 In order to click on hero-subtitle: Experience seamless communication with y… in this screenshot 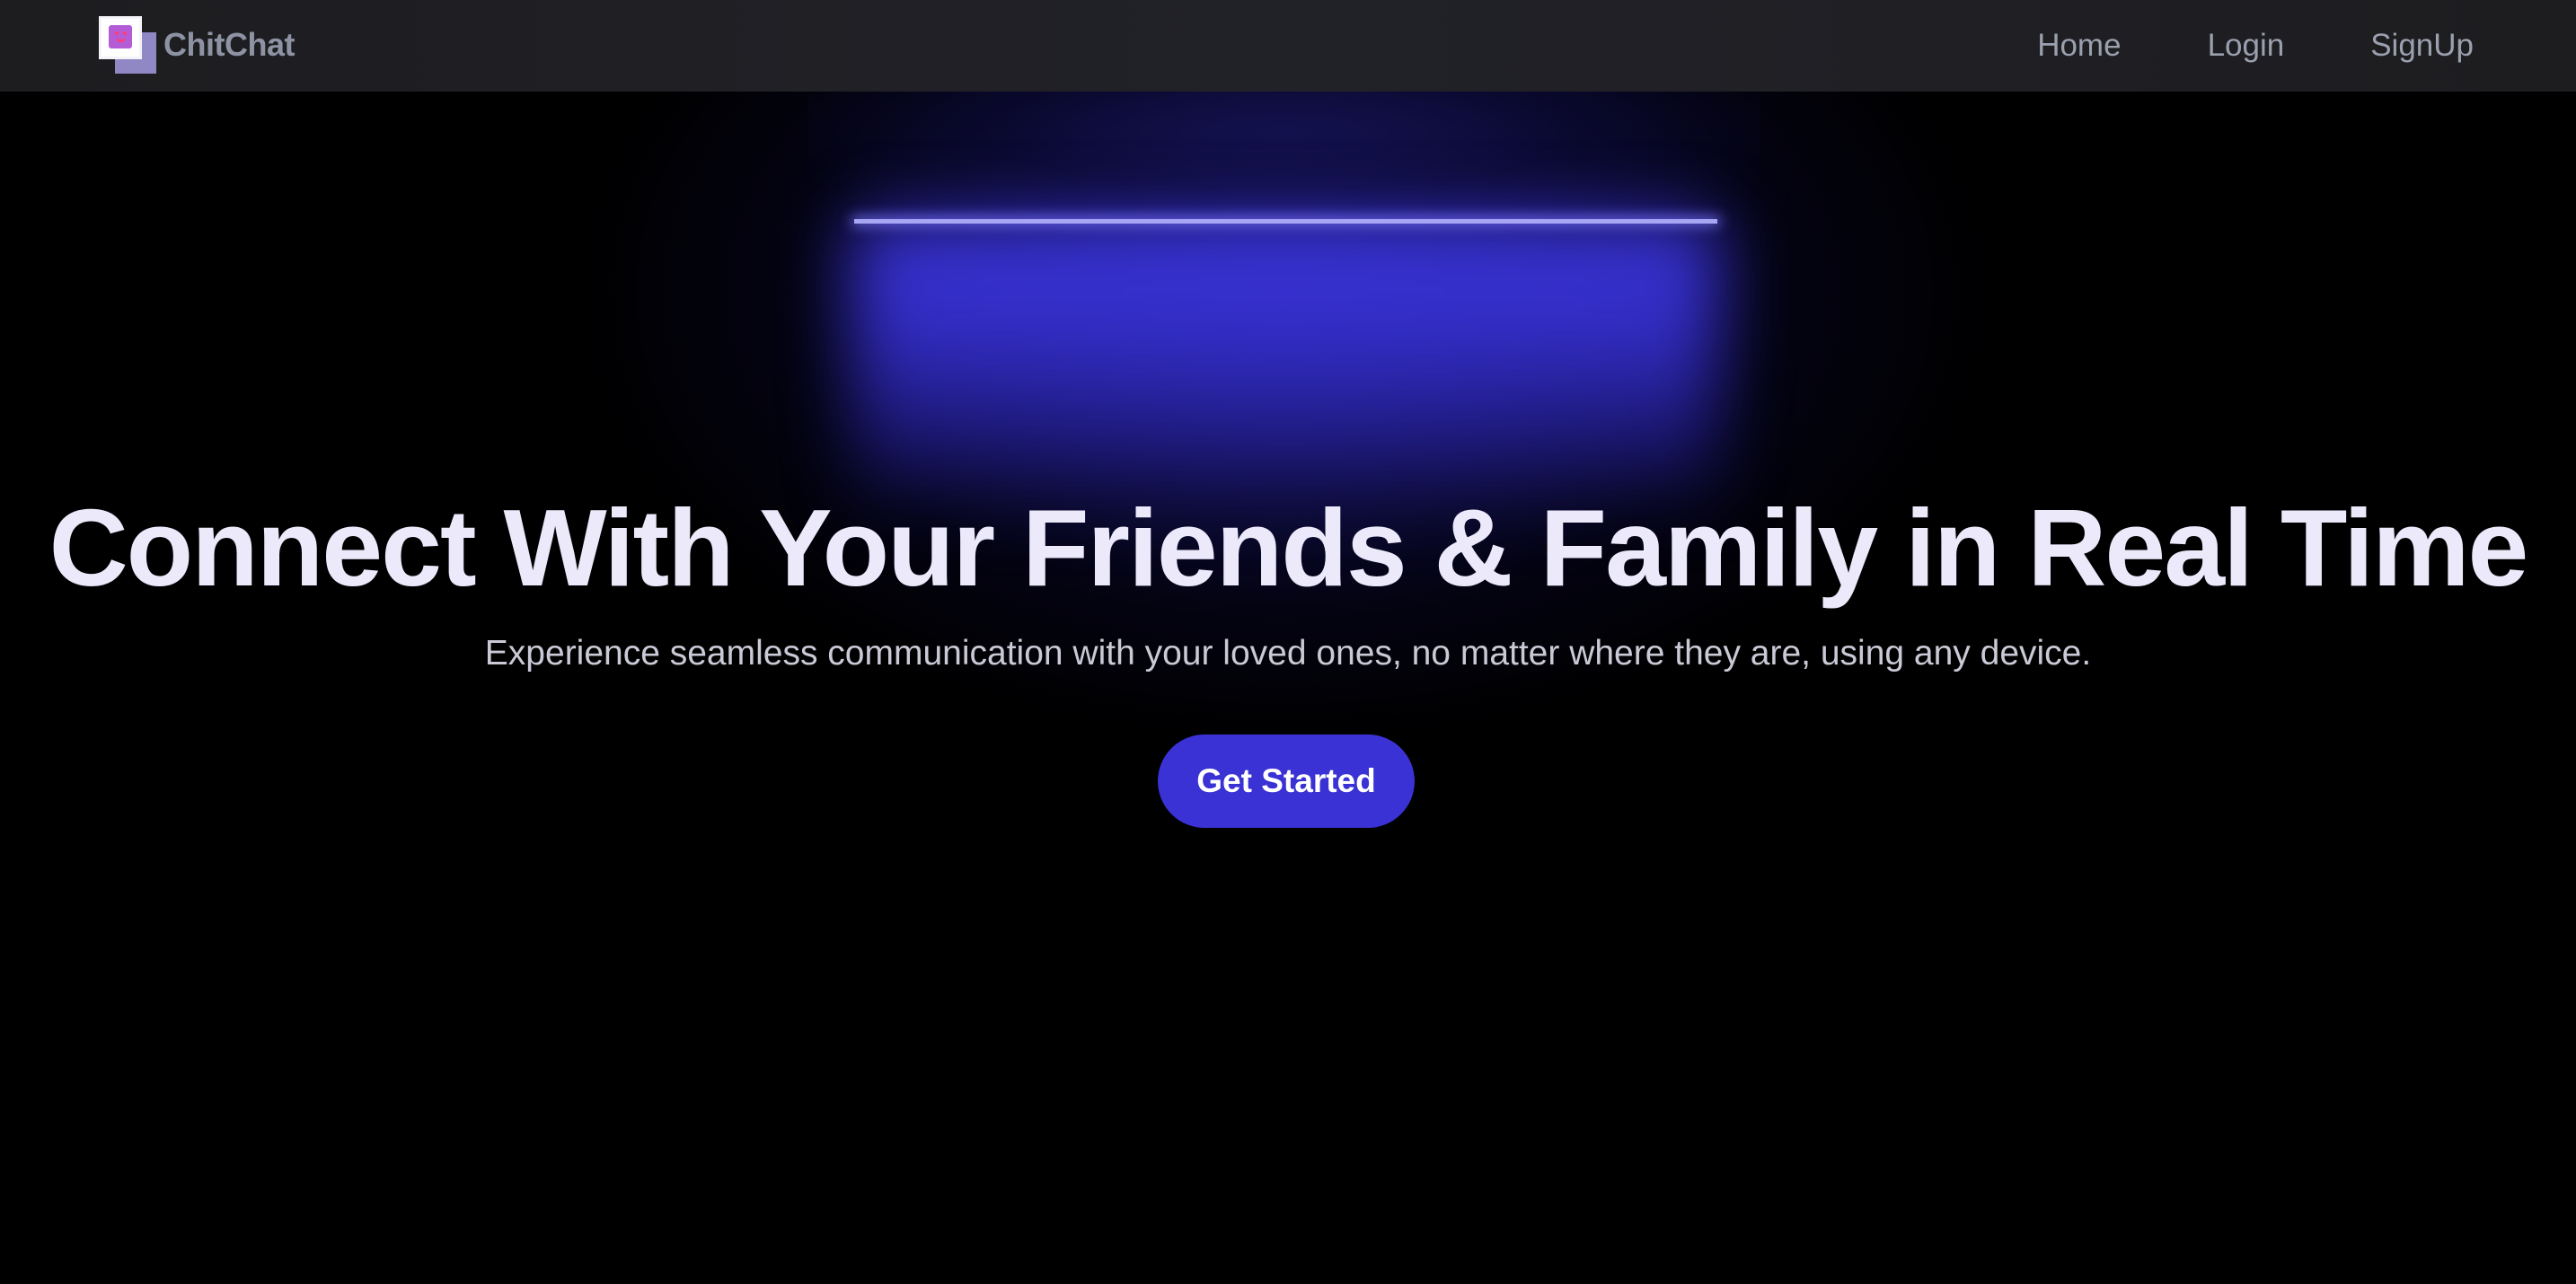, I will do `click(1288, 653)`.